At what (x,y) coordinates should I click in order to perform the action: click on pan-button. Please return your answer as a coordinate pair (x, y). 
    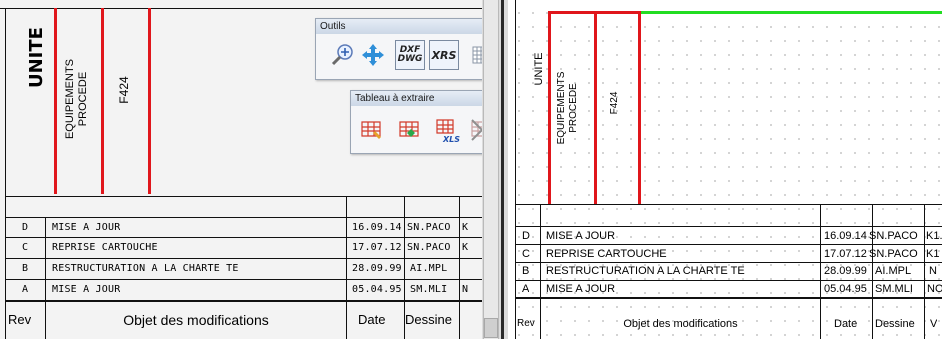
    Looking at the image, I should click on (373, 55).